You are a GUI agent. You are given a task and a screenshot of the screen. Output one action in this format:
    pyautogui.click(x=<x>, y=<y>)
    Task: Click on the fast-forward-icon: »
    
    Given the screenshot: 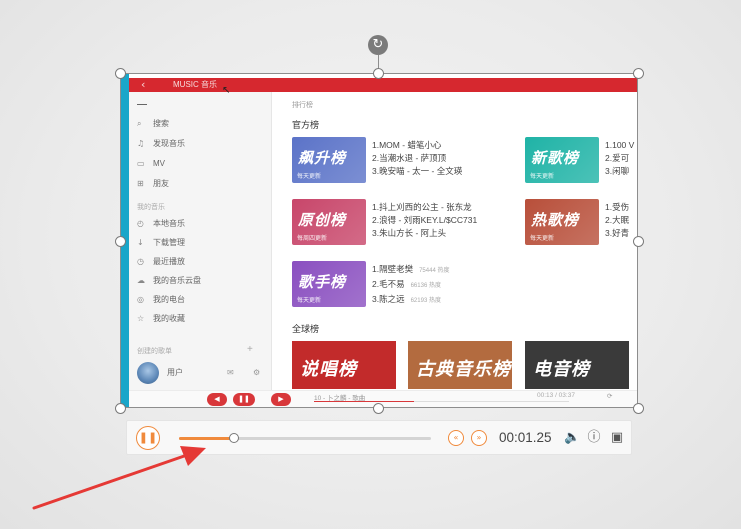 What is the action you would take?
    pyautogui.click(x=479, y=438)
    